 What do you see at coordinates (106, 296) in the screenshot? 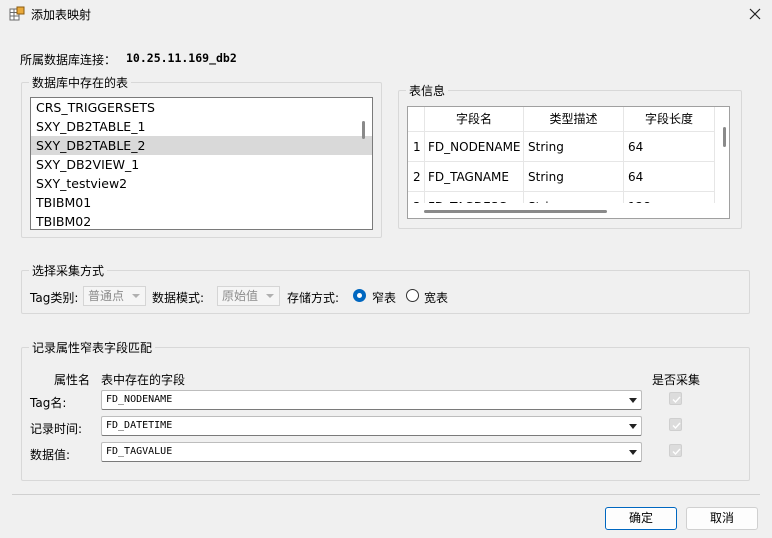
I see `tag-type-value: 普通点` at bounding box center [106, 296].